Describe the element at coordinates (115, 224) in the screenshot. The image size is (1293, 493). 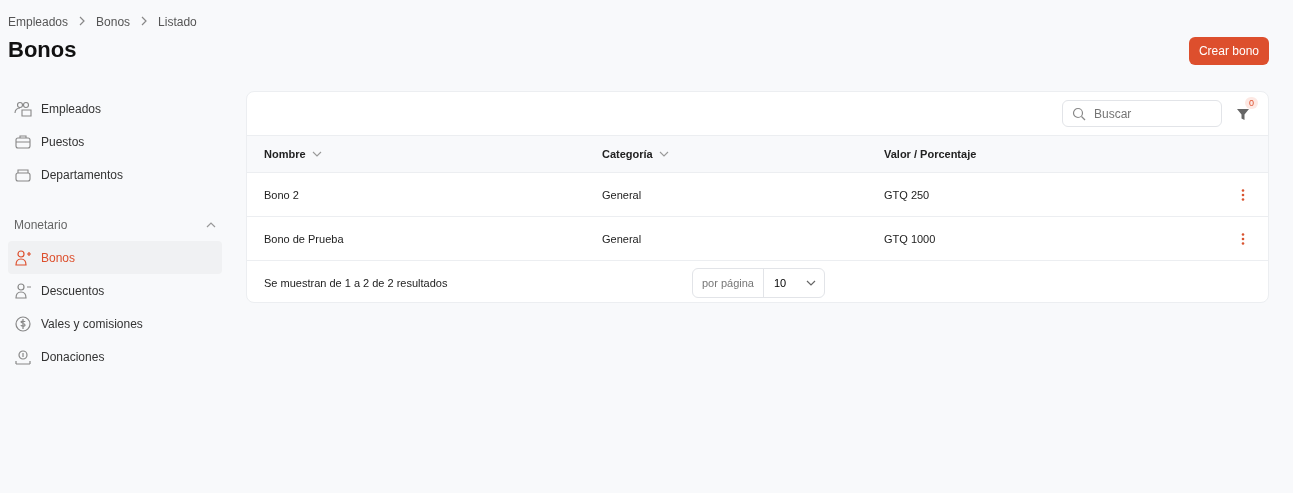
I see `section-header: Monetario` at that location.